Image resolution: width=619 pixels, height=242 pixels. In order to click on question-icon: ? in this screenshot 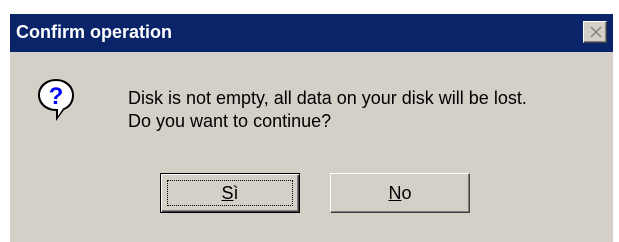, I will do `click(56, 100)`.